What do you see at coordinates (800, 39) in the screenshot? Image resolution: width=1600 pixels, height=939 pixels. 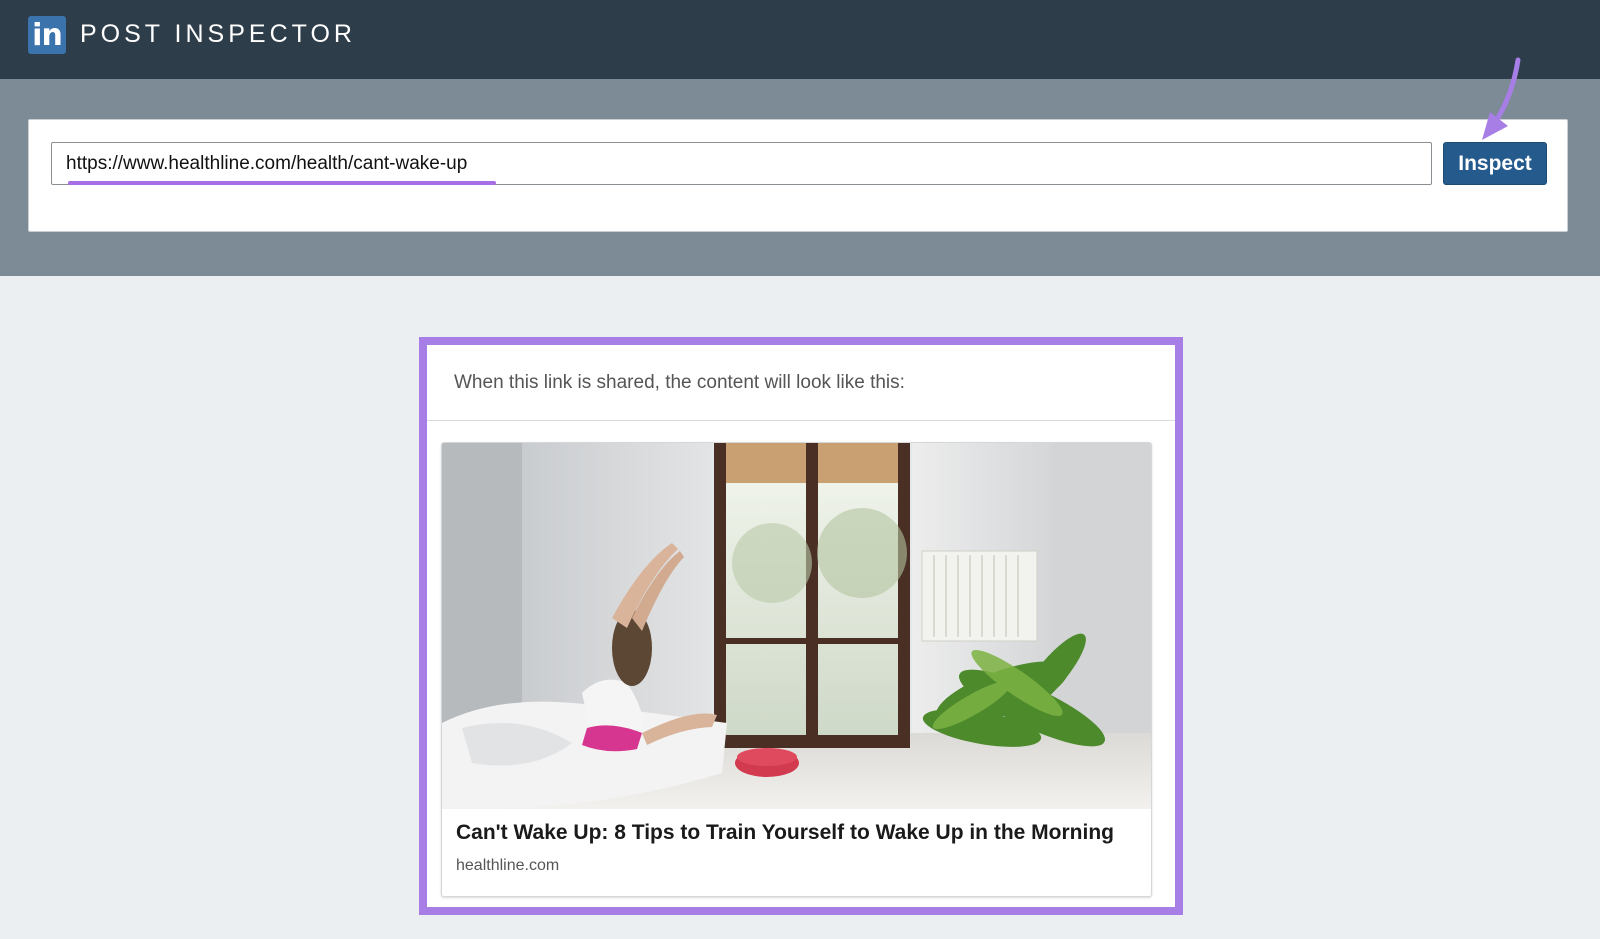 I see `top-bar: in POST INSPECTOR` at bounding box center [800, 39].